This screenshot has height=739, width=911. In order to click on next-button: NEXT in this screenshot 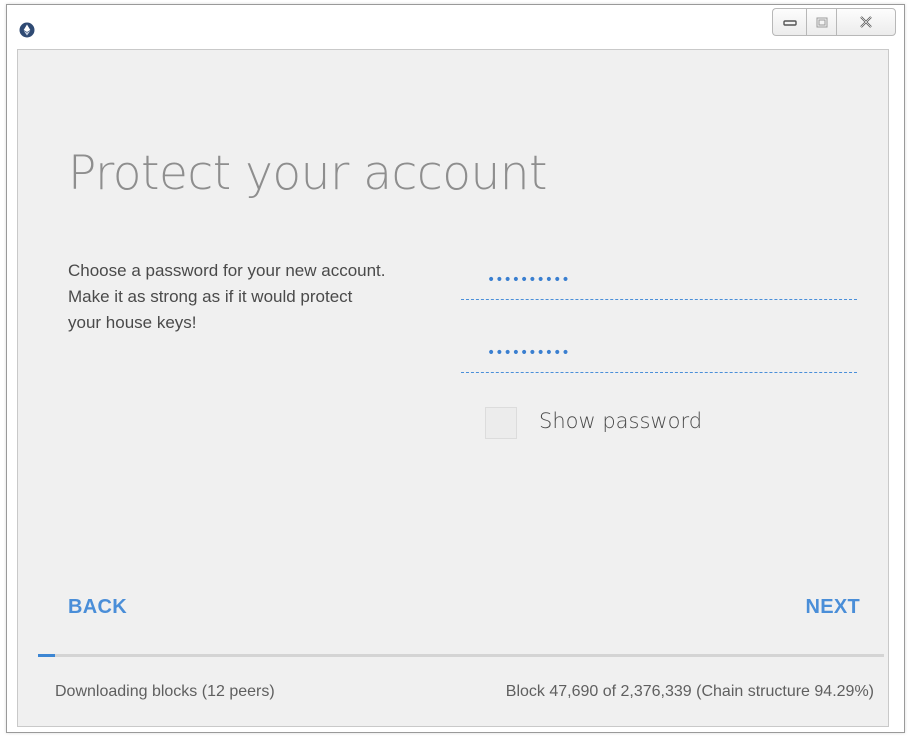, I will do `click(832, 607)`.